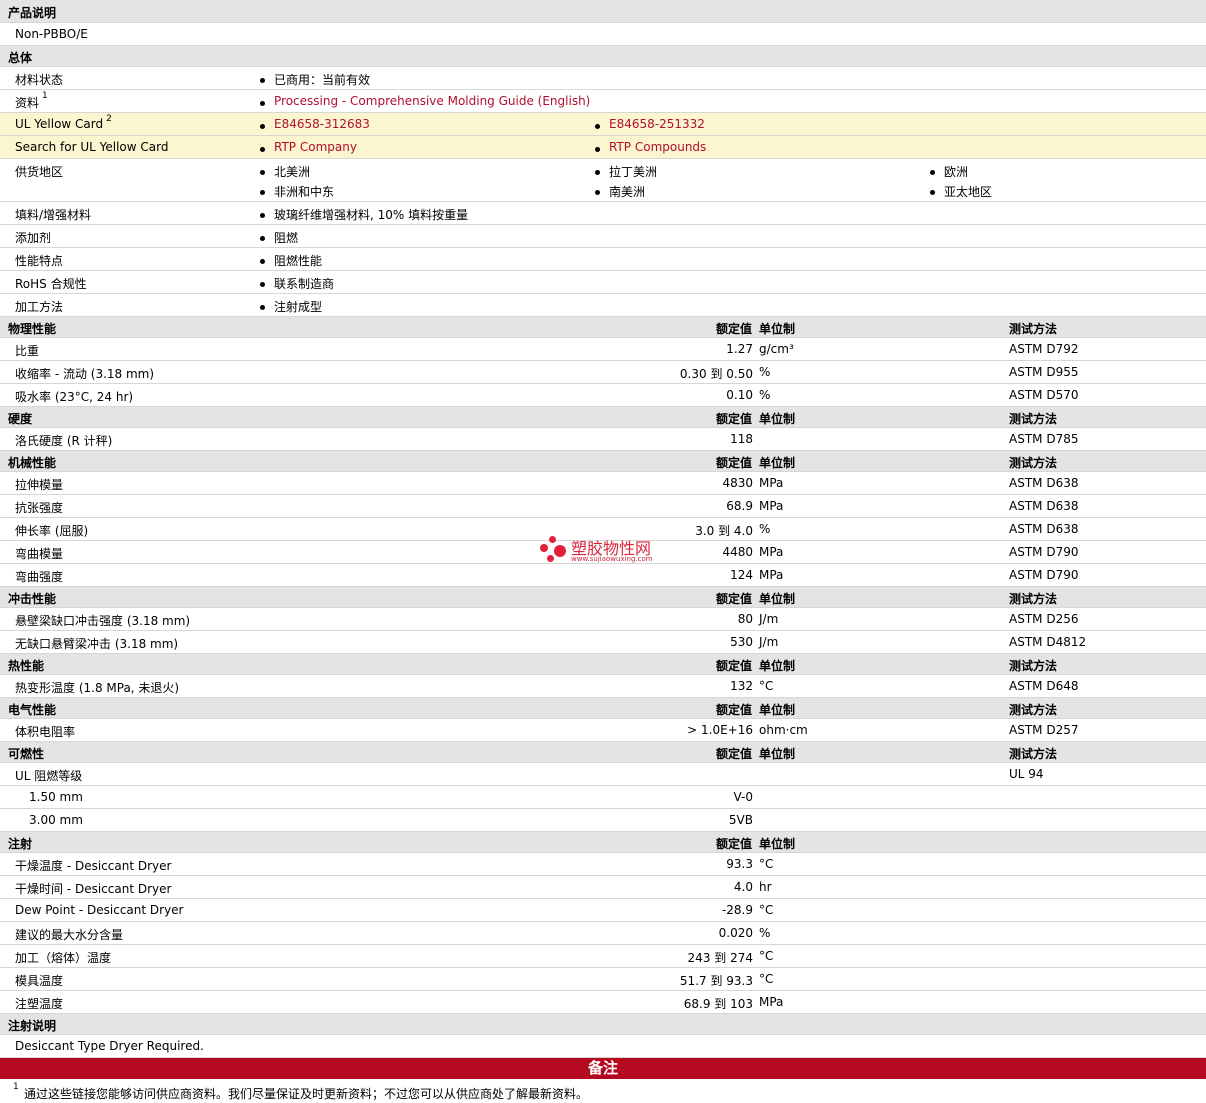 The image size is (1206, 1103). I want to click on property-row: 干燥时间 - Desiccant Dryer 4.0 hr, so click(603, 887).